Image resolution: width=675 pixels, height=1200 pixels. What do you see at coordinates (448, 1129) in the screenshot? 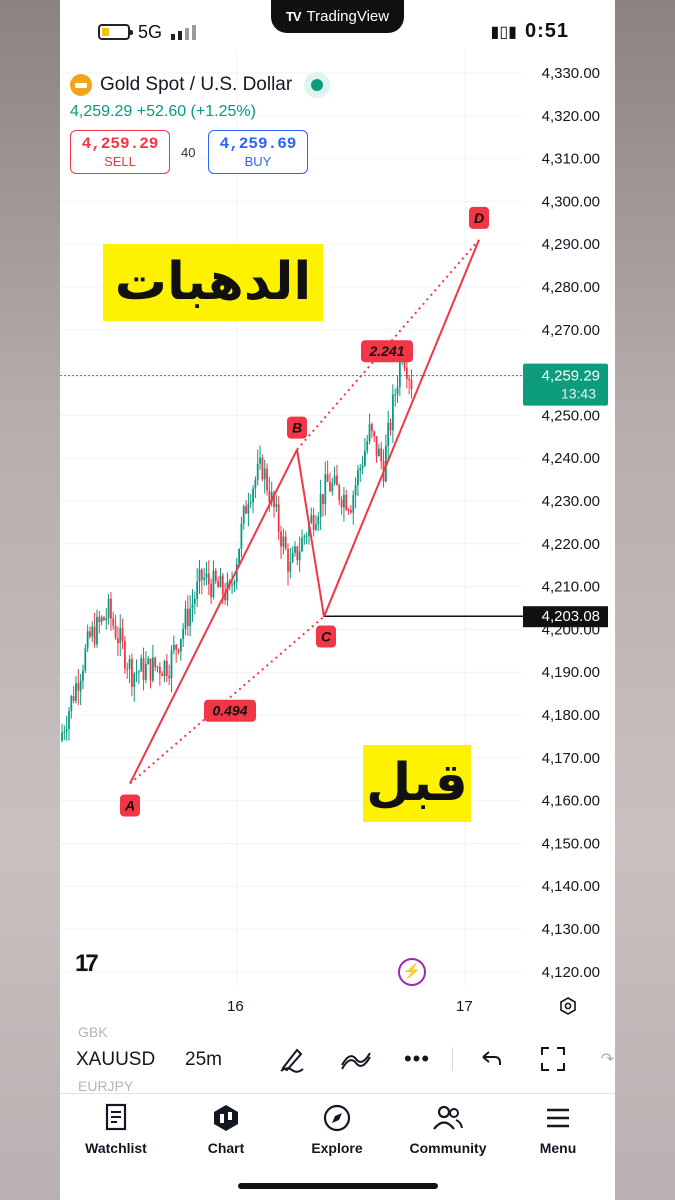
I see `nav-community: Community` at bounding box center [448, 1129].